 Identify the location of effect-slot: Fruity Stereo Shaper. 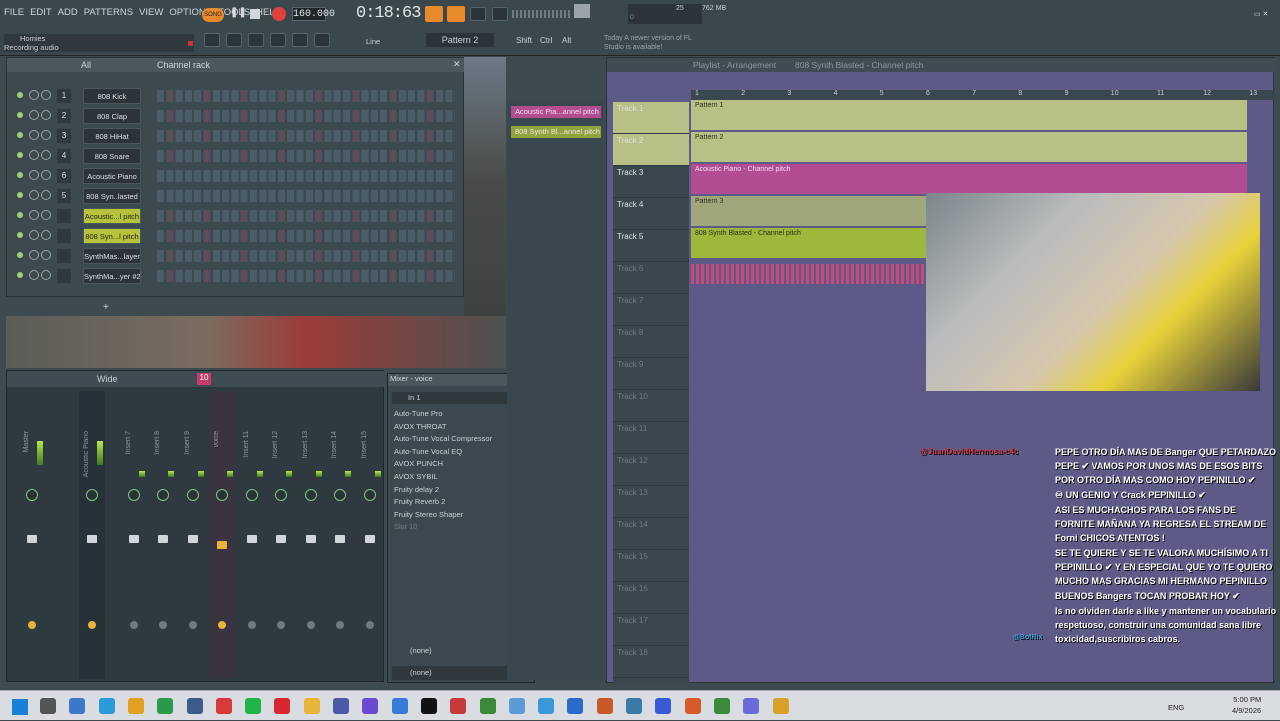
(453, 515).